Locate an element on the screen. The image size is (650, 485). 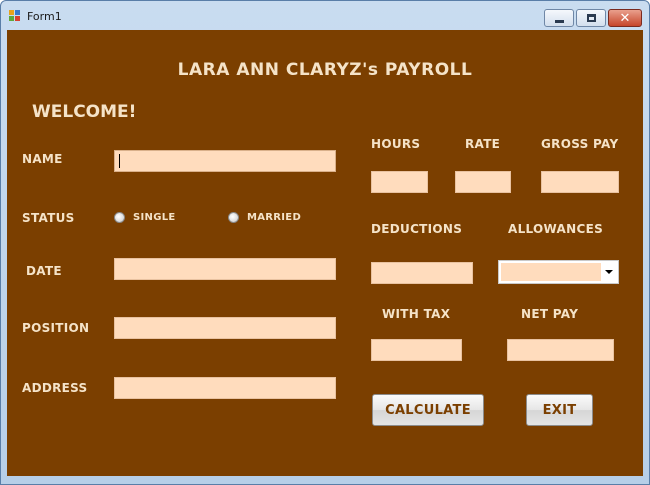
hours-label: HOURS is located at coordinates (396, 144).